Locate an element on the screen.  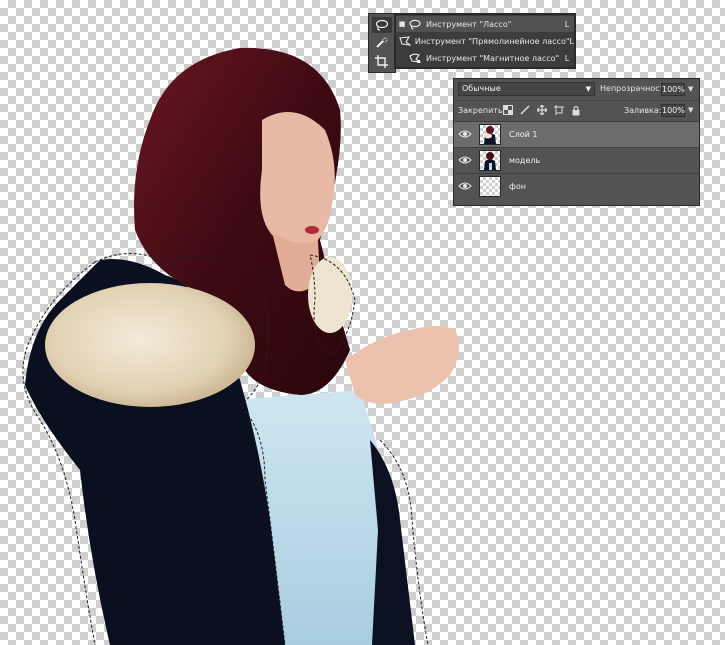
quick-selection-tool-button is located at coordinates (382, 43).